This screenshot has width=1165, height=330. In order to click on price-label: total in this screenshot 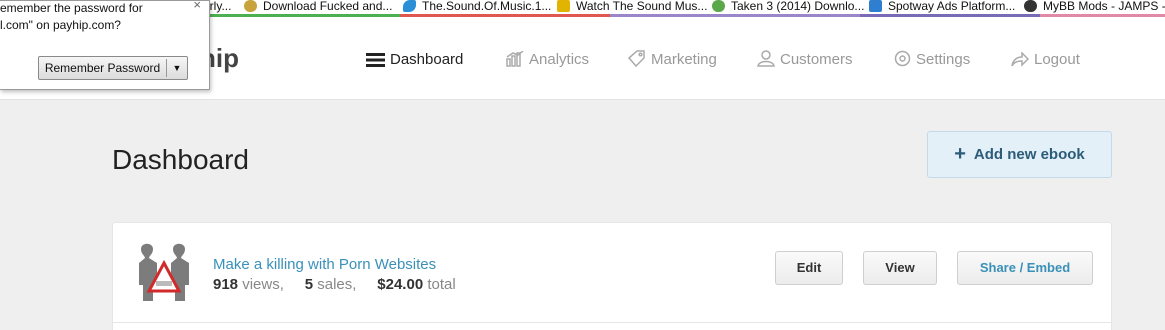, I will do `click(441, 284)`.